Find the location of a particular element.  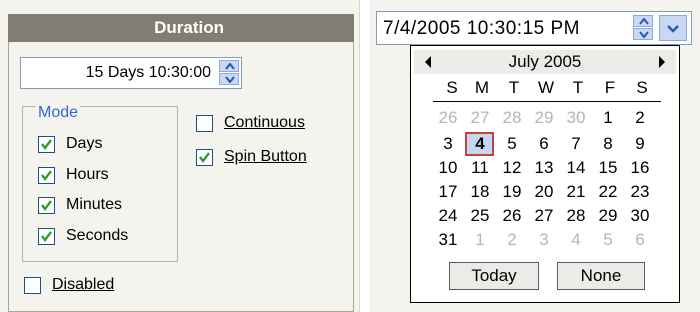

weekday-header: M is located at coordinates (482, 87).